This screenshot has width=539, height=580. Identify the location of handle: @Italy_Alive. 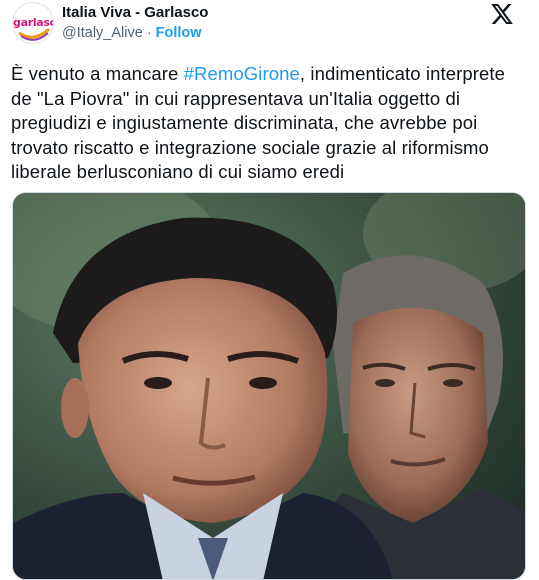
(102, 33).